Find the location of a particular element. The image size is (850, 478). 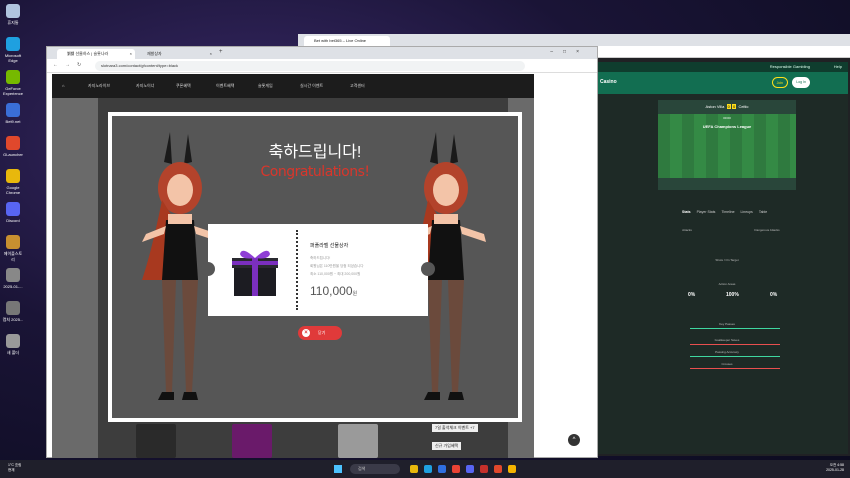

coupon-amount: 110,000원 is located at coordinates (333, 291).